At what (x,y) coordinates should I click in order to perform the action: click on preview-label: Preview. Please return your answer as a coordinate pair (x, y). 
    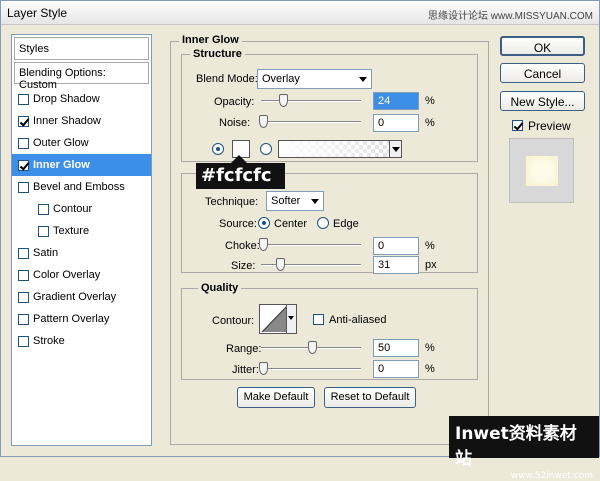
    Looking at the image, I should click on (549, 126).